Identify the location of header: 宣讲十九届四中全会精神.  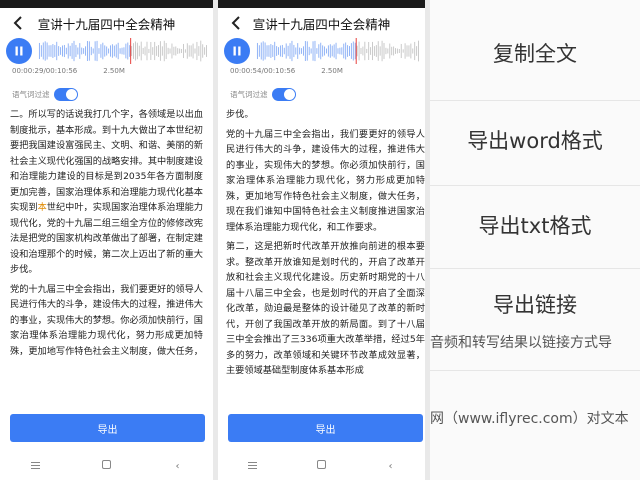
(106, 23).